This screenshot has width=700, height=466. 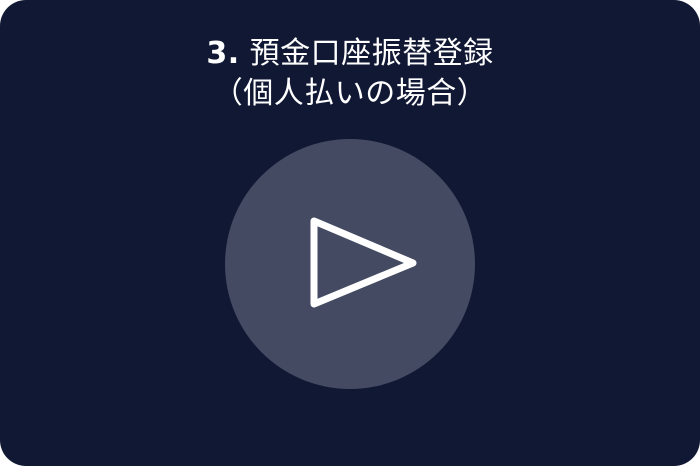 I want to click on title-line-1: 3. 預金口座振替登録, so click(x=350, y=54).